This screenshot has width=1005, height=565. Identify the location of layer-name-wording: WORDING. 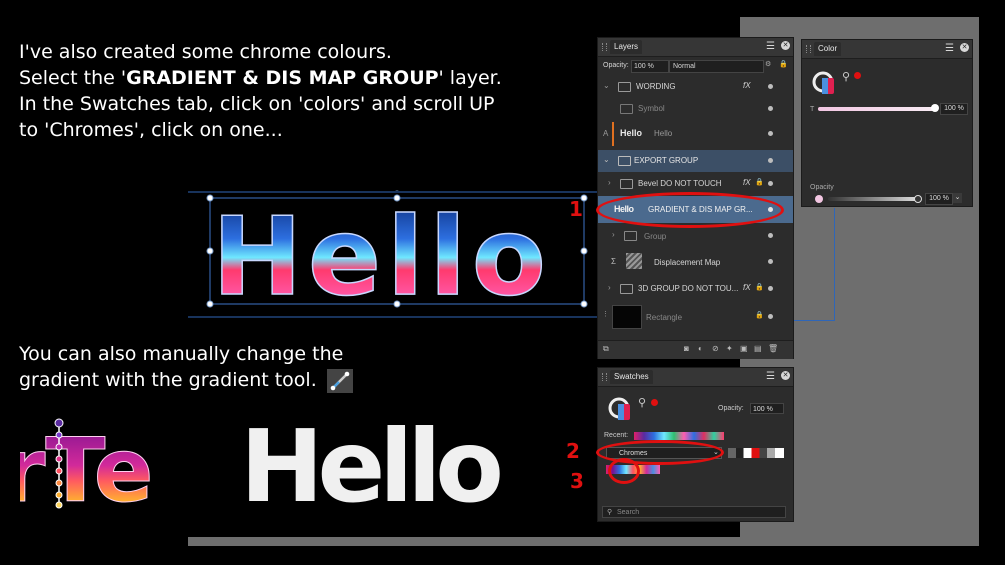
(656, 86).